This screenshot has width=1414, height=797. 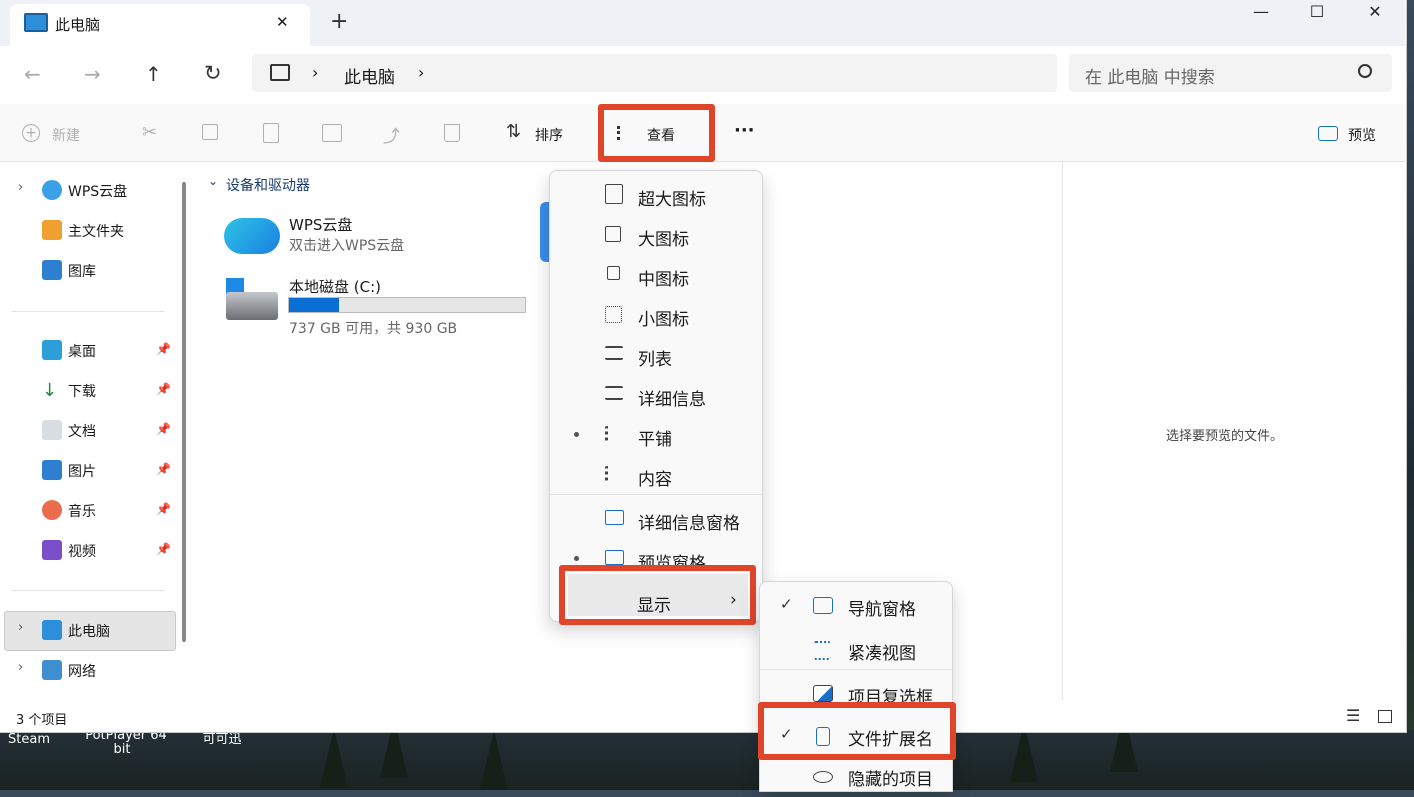 I want to click on submenu-item-navigation-pane: ✓ 导航窗格, so click(x=856, y=605).